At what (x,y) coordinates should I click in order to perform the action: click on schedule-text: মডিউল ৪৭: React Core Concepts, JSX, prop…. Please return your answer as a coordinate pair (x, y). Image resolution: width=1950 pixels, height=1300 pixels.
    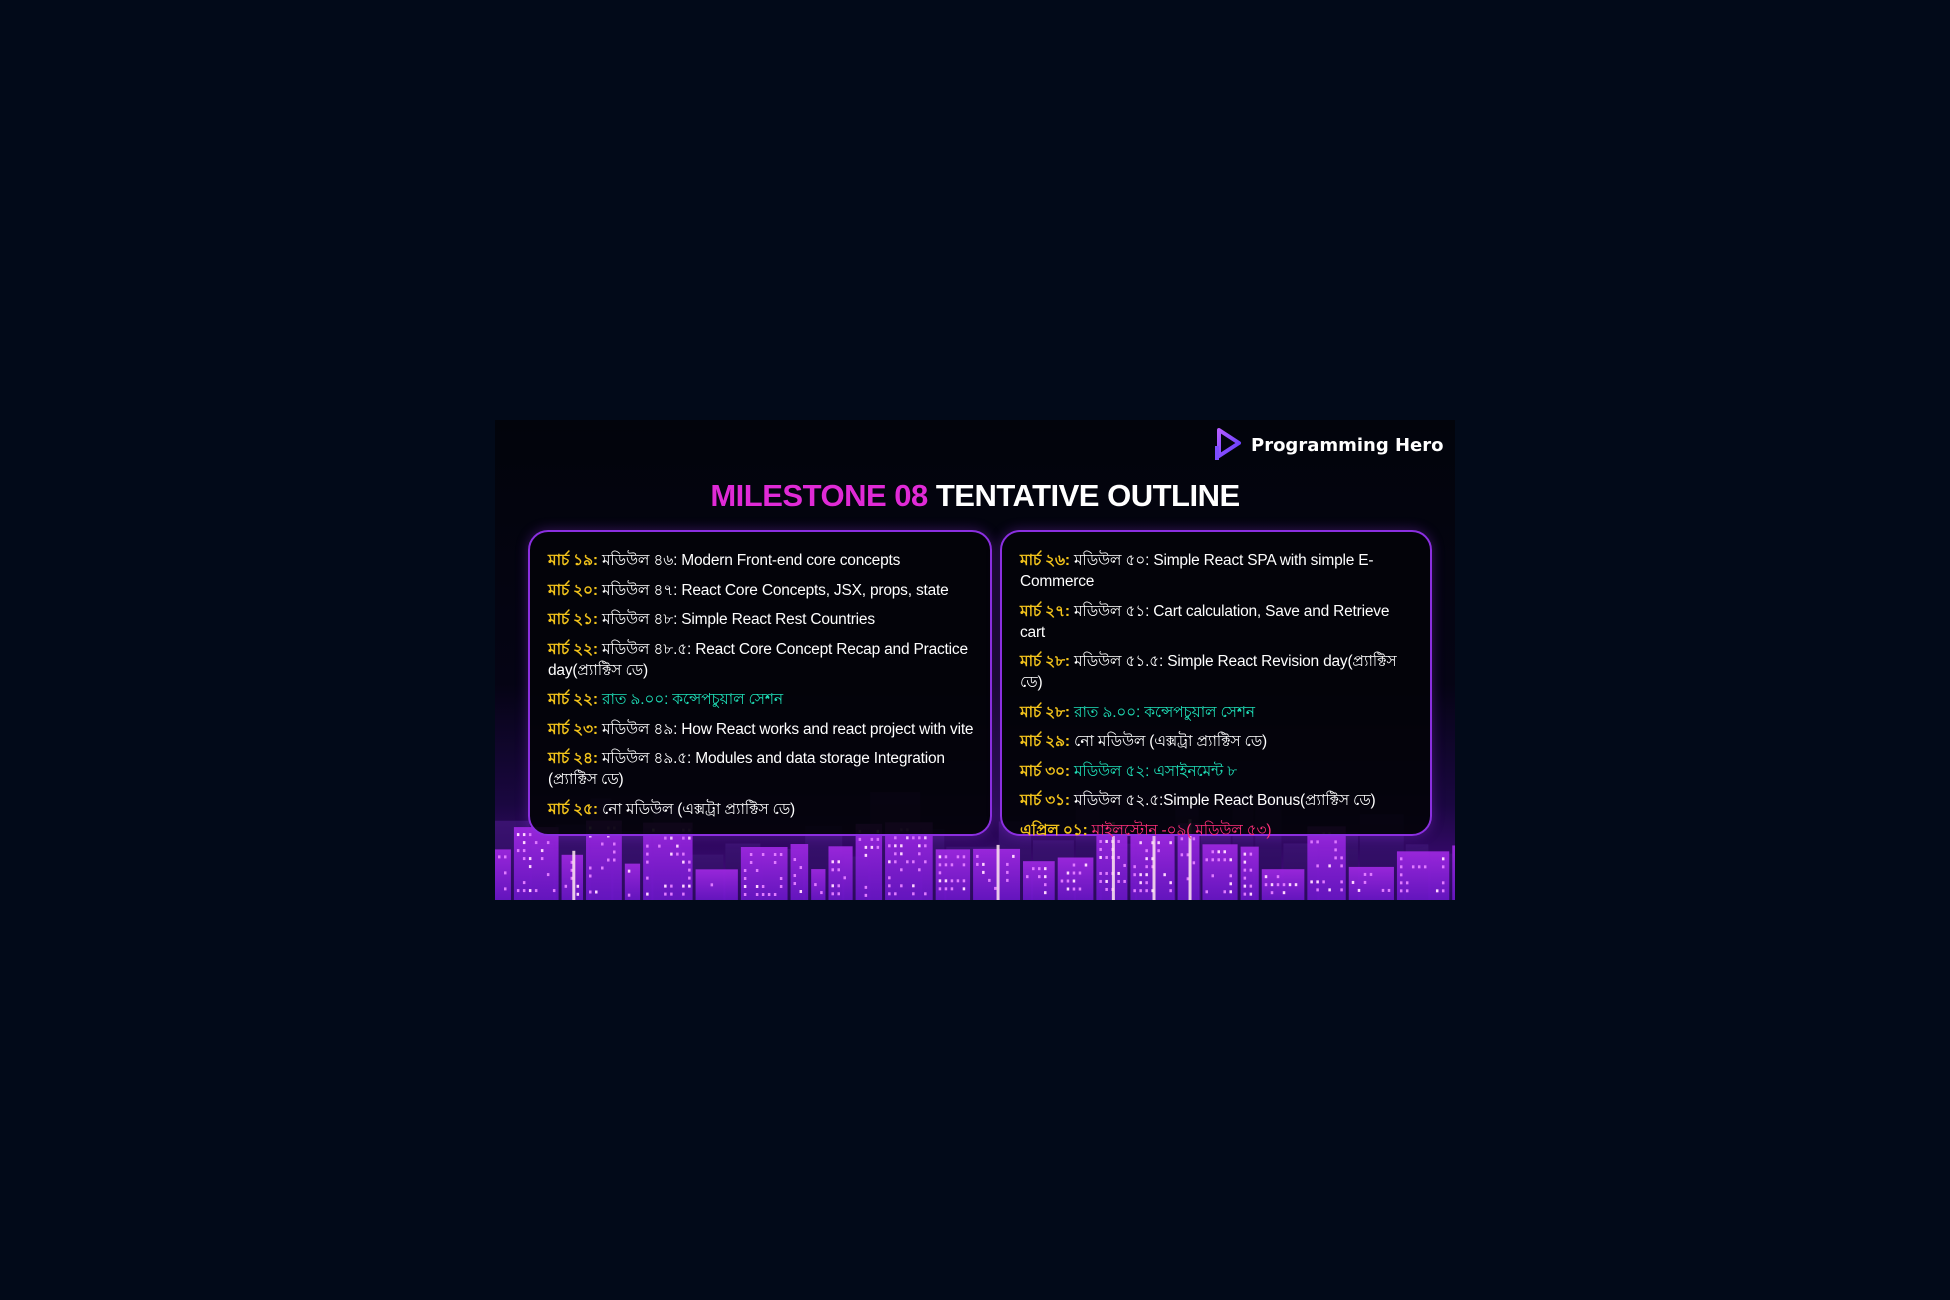
    Looking at the image, I should click on (773, 590).